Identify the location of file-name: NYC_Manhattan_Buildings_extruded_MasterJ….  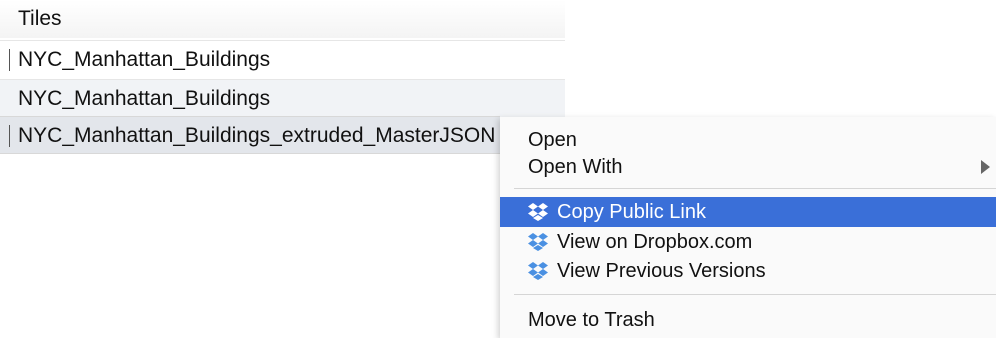
(257, 135).